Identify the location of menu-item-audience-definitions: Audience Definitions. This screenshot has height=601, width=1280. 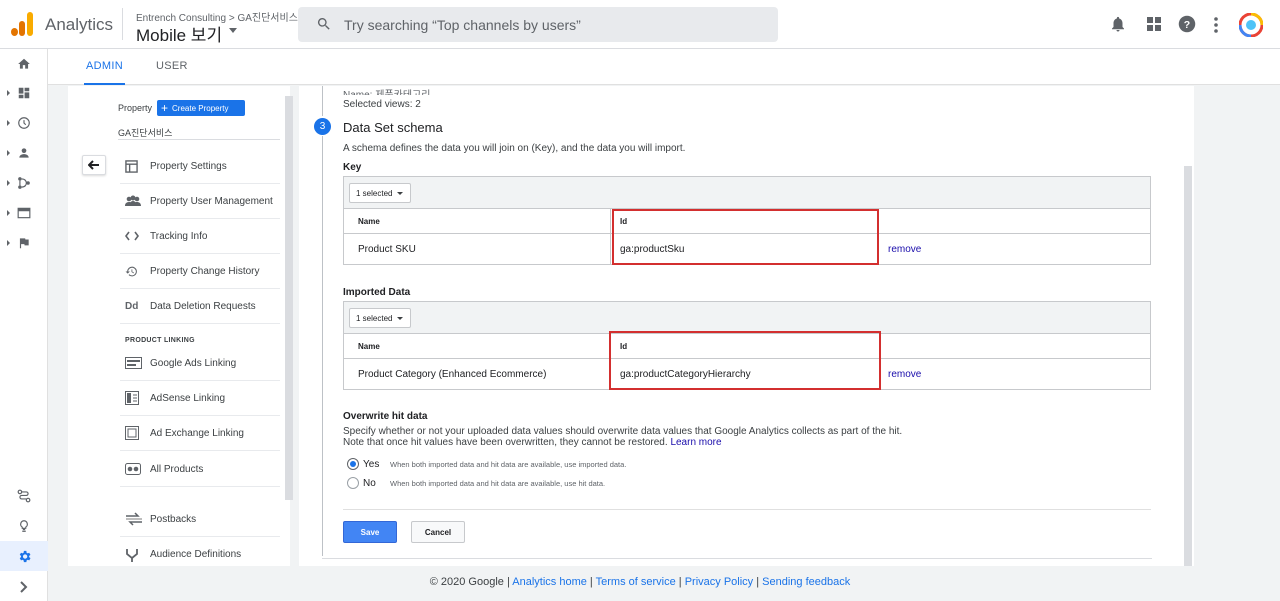
(200, 554).